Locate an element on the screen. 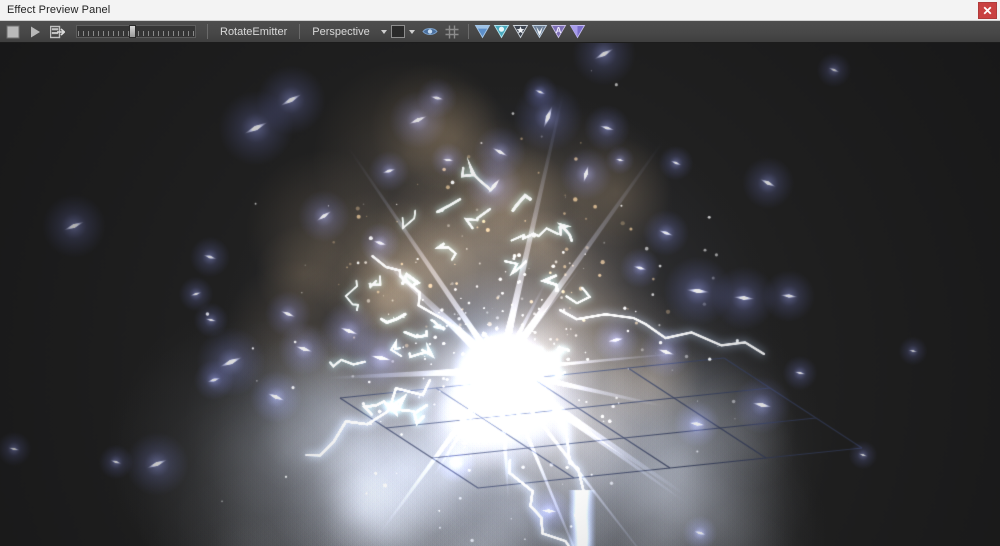 The height and width of the screenshot is (546, 1000). stop-button is located at coordinates (13, 32).